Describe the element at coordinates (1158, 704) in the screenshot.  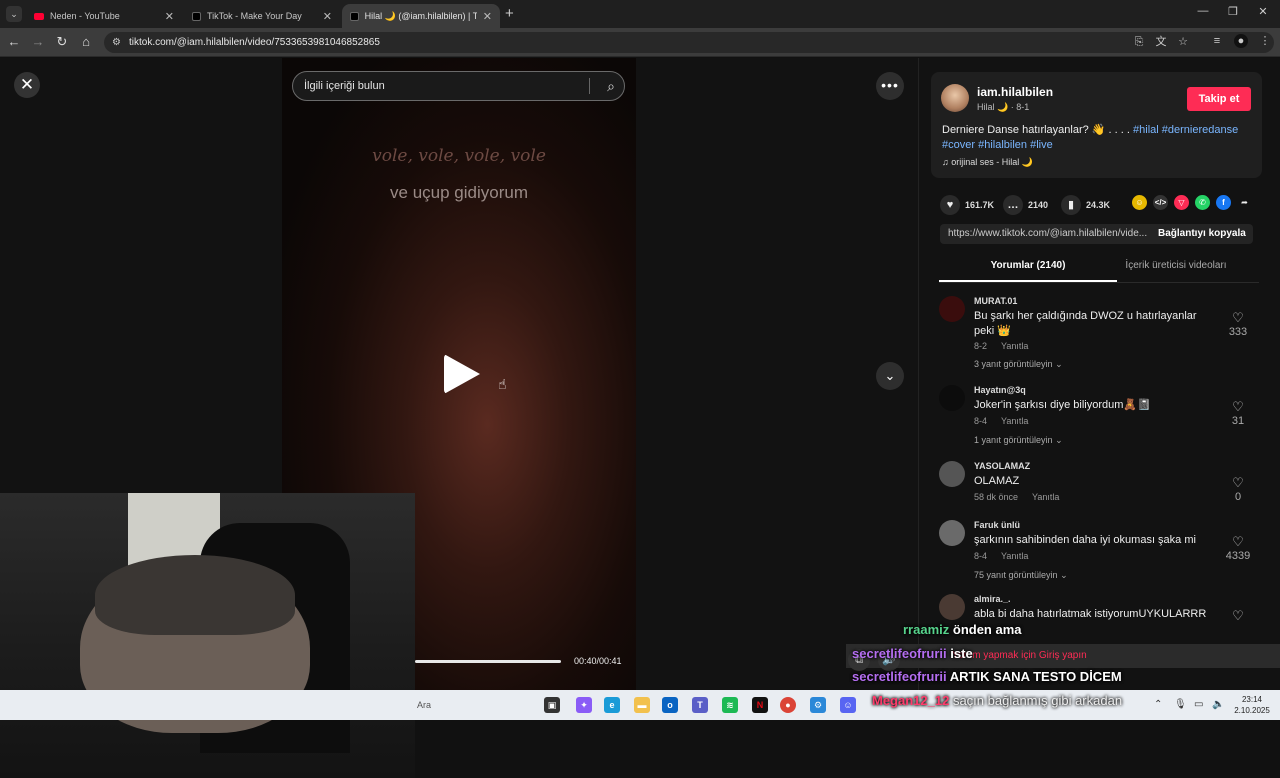
I see `tray-overflow-icon: ⌃` at that location.